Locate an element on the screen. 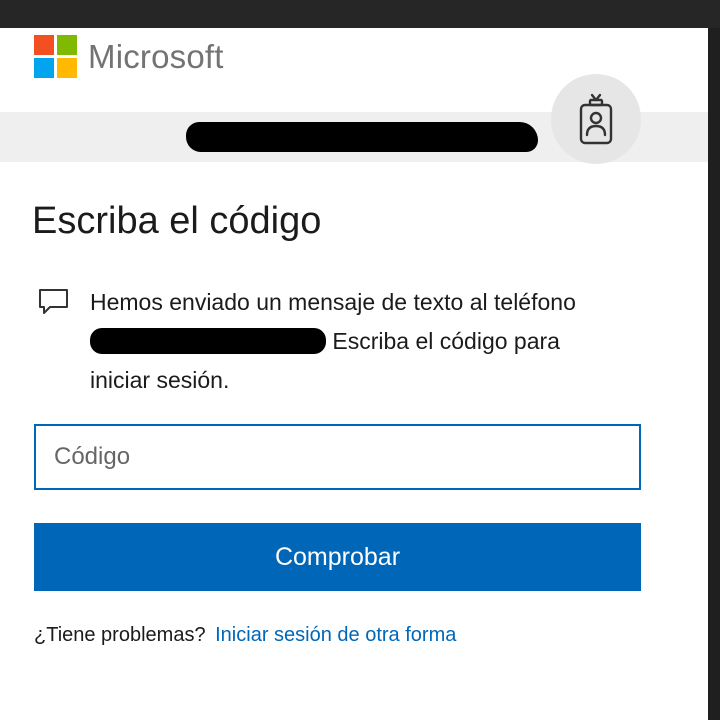 The height and width of the screenshot is (720, 720). chat-bubble-icon is located at coordinates (53, 301).